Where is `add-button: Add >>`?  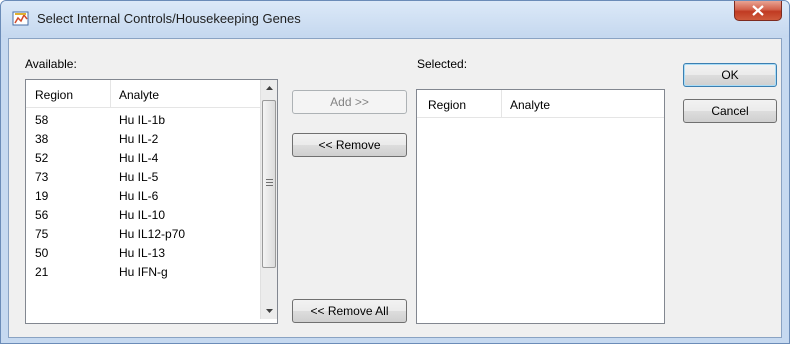 add-button: Add >> is located at coordinates (349, 102).